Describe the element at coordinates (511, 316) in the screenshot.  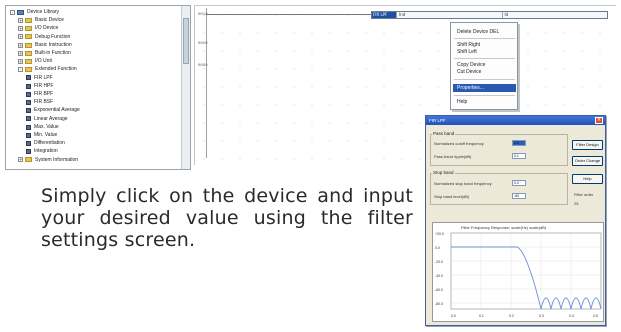
I see `x-tick-label: 0.2` at that location.